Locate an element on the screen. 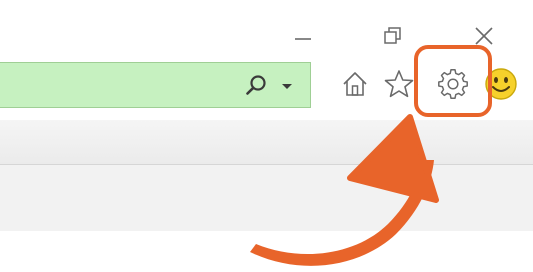 The height and width of the screenshot is (272, 533). favorites-star-icon is located at coordinates (399, 84).